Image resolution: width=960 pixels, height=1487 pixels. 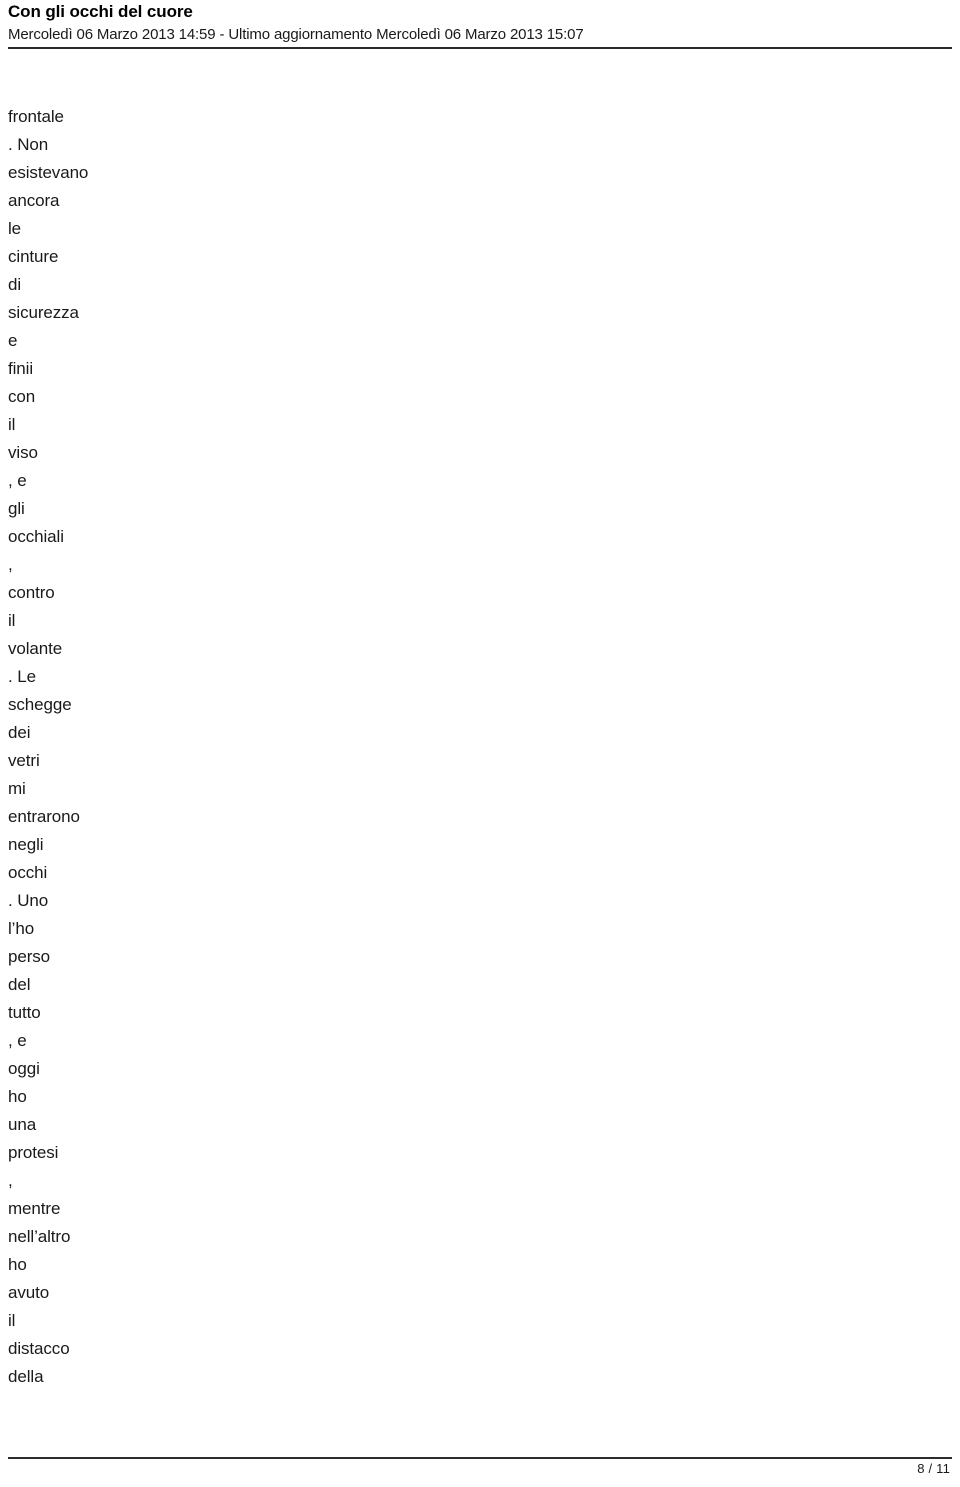 I want to click on article-text-line: di, so click(x=15, y=284).